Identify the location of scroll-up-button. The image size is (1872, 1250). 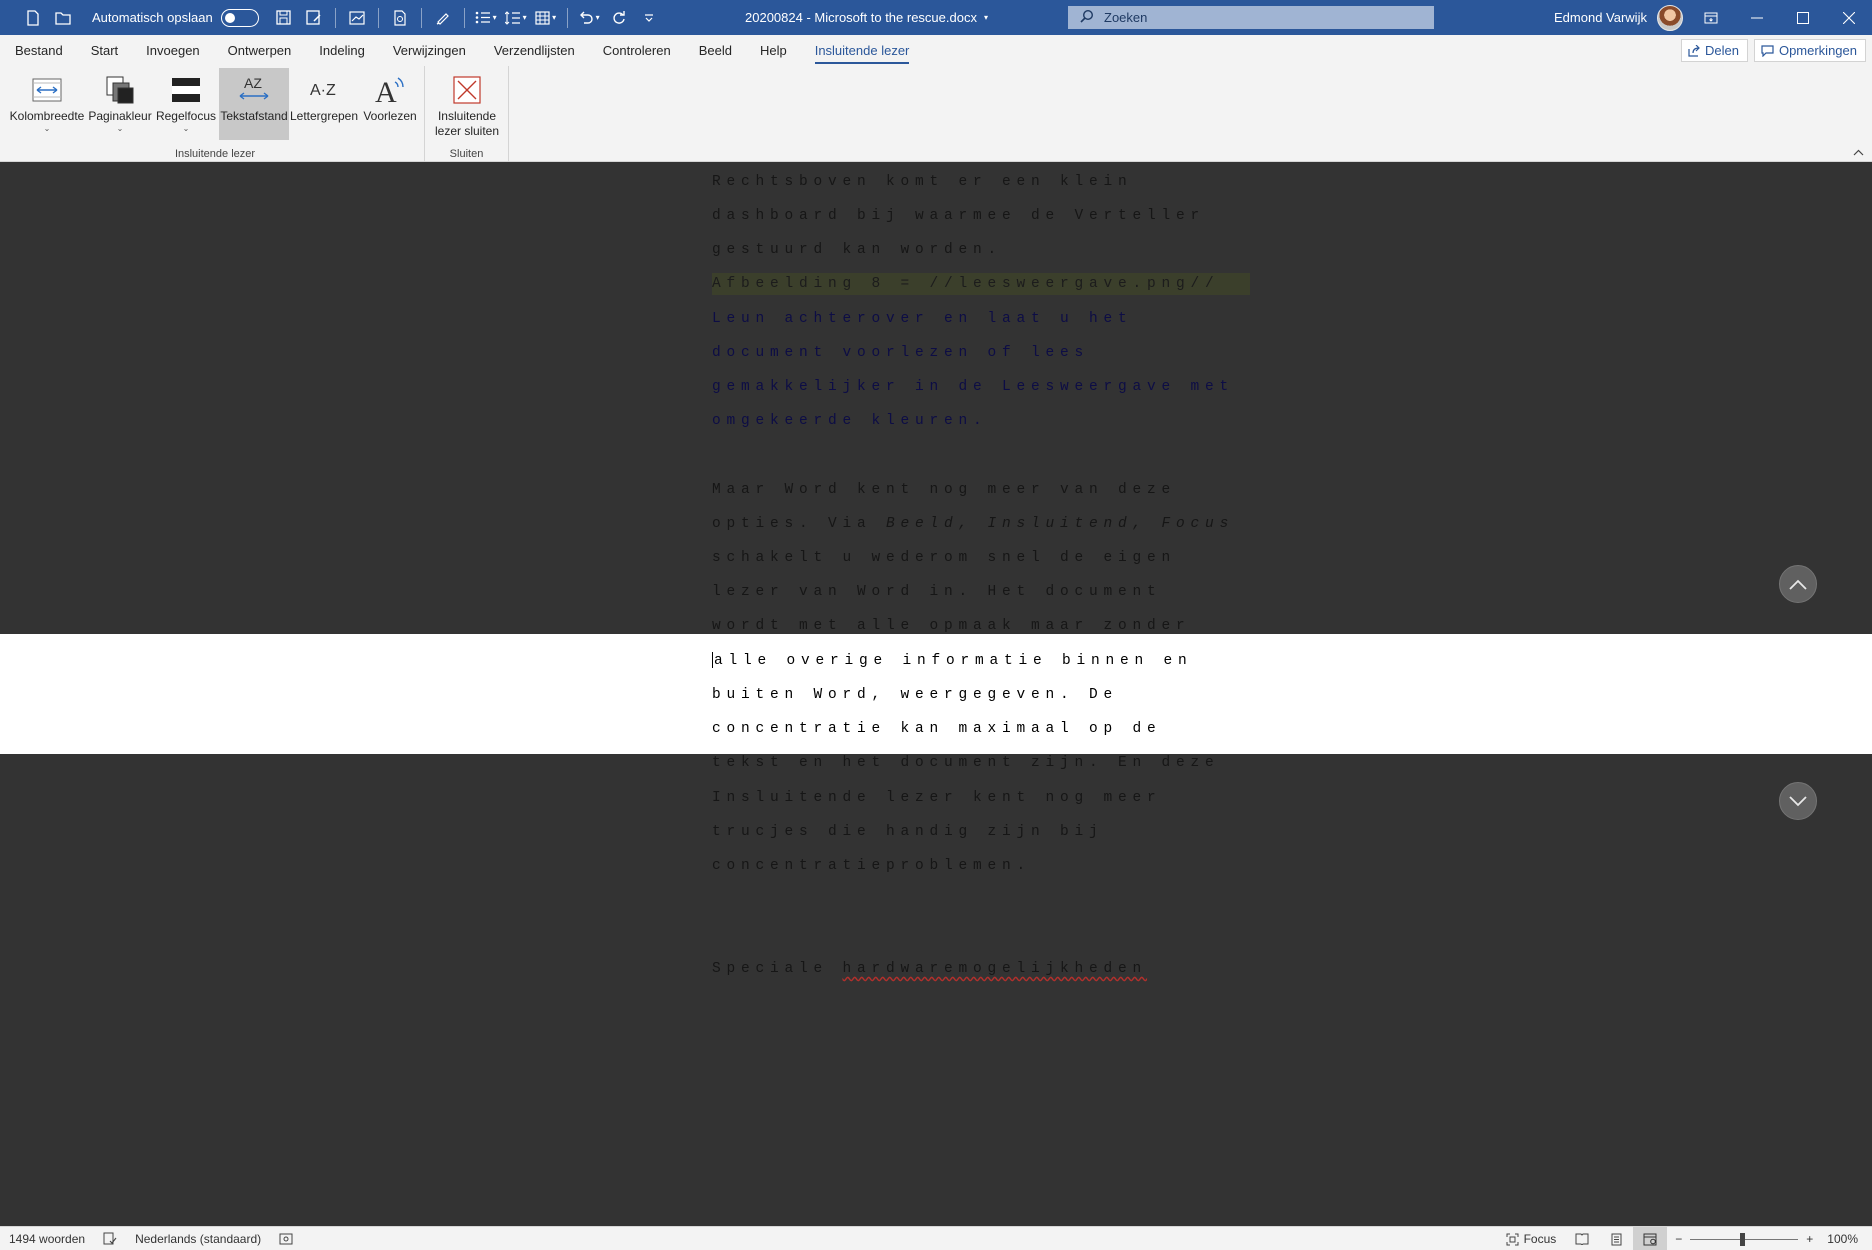
(1798, 584).